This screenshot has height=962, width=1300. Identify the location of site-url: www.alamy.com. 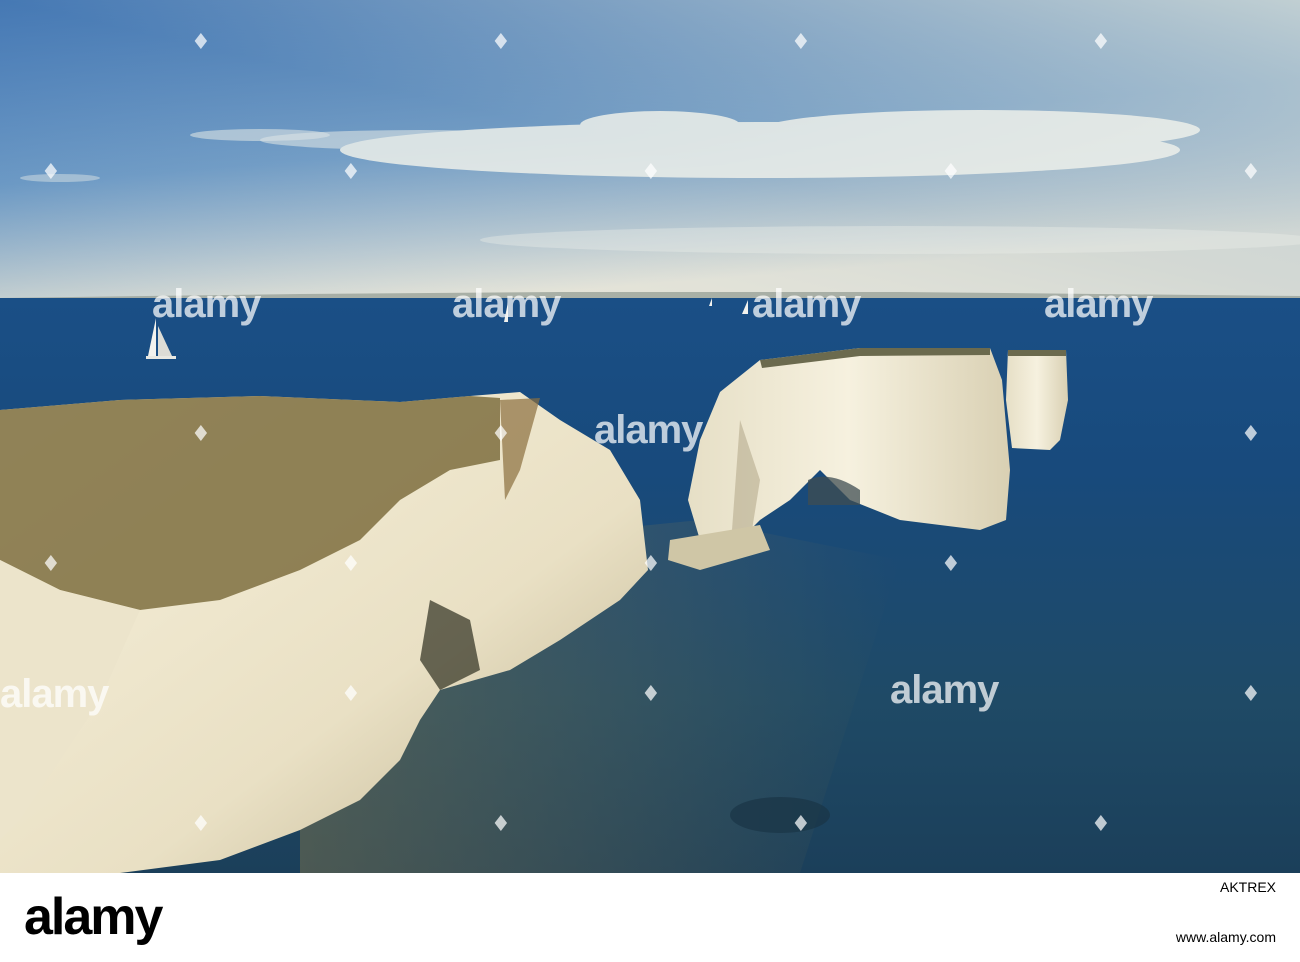
(1225, 937).